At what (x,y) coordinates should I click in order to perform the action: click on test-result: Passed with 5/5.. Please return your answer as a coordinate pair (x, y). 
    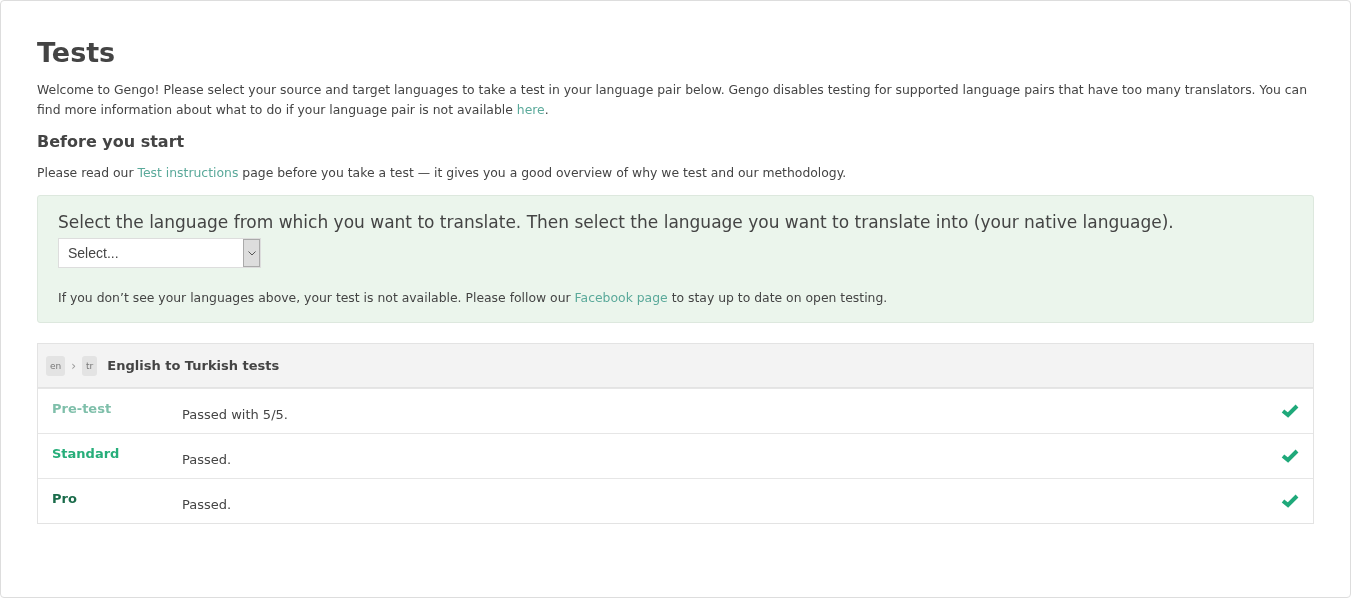
    Looking at the image, I should click on (235, 414).